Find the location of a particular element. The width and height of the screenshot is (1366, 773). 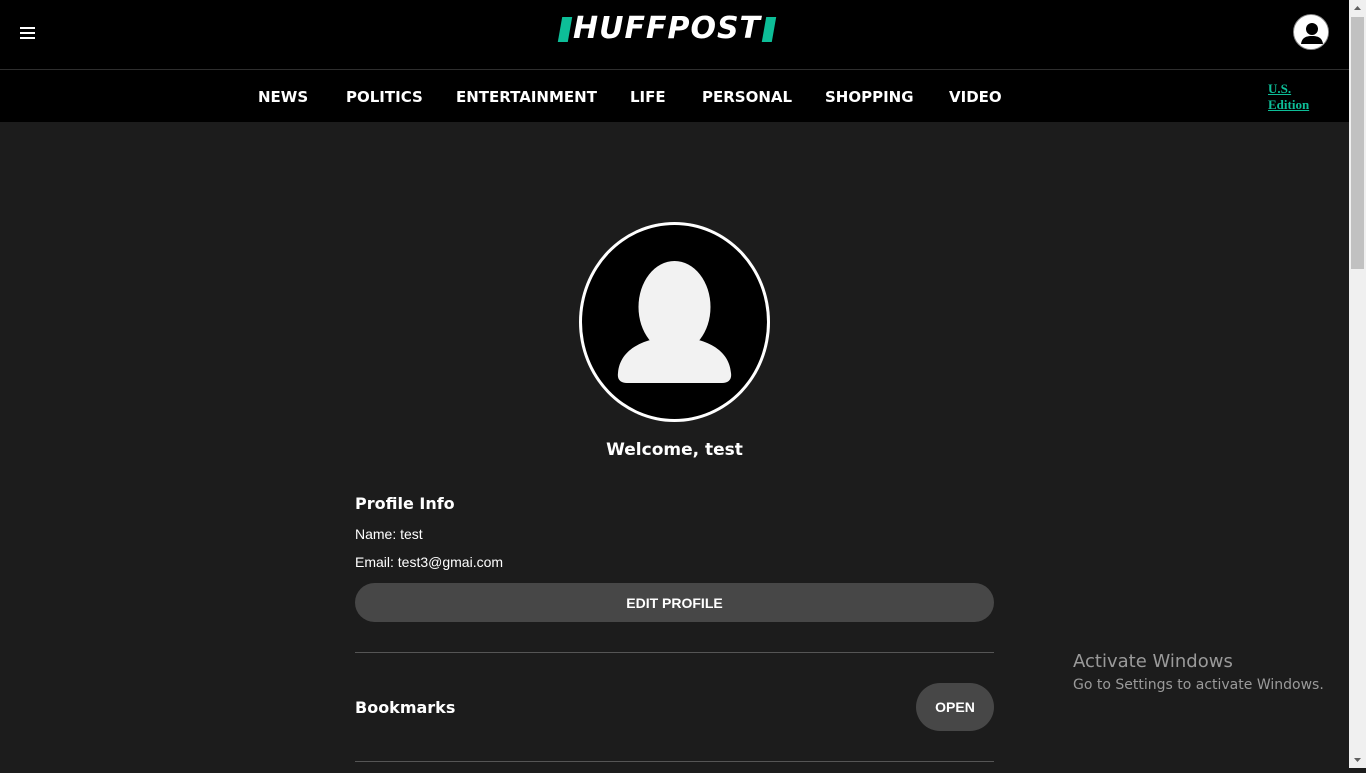

hamburger-menu-icon is located at coordinates (27, 34).